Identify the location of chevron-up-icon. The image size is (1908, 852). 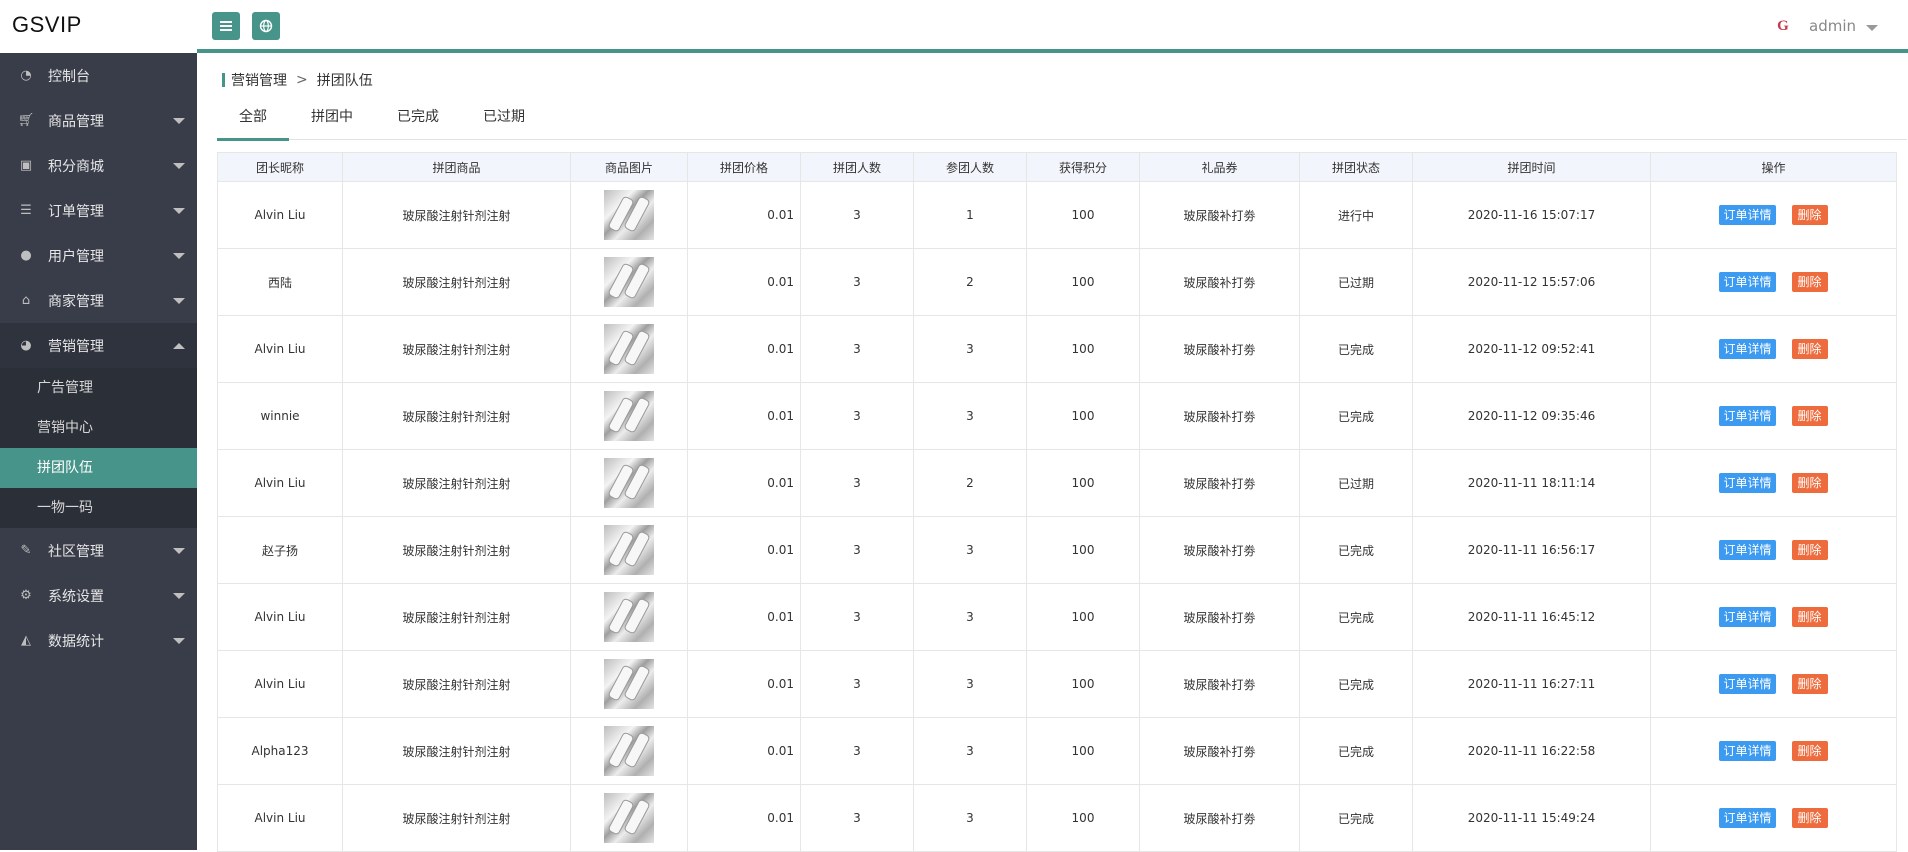
(179, 346).